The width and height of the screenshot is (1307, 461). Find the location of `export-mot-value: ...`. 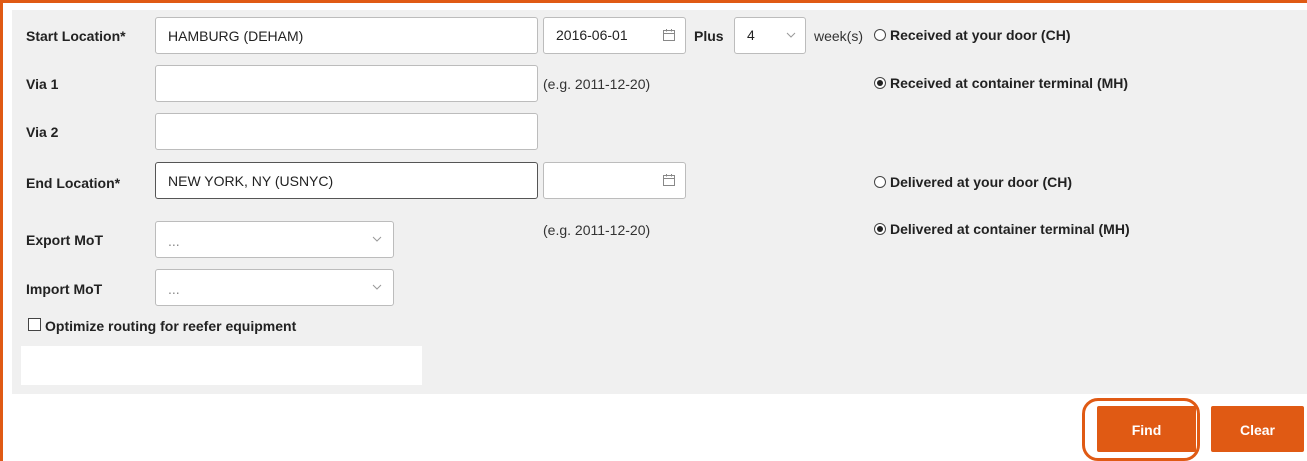

export-mot-value: ... is located at coordinates (174, 241).